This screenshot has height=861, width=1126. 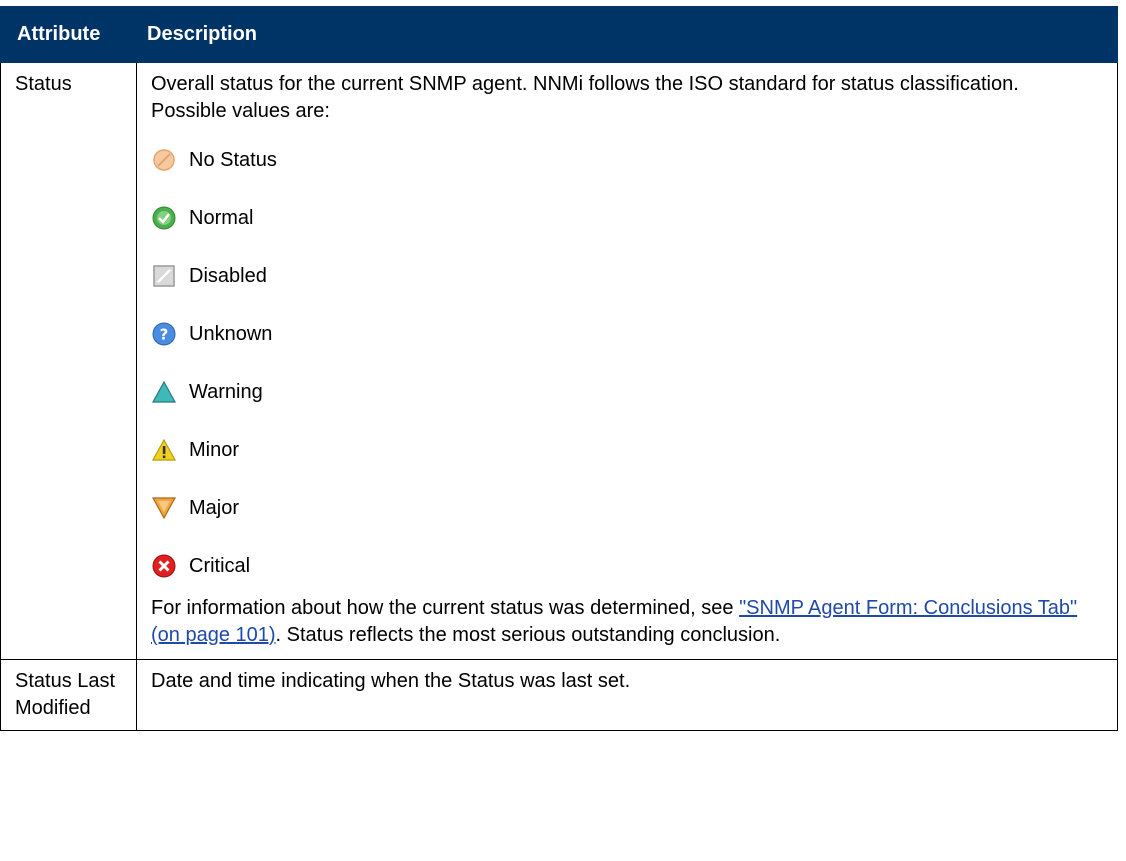 I want to click on status-label: Major, so click(x=214, y=507).